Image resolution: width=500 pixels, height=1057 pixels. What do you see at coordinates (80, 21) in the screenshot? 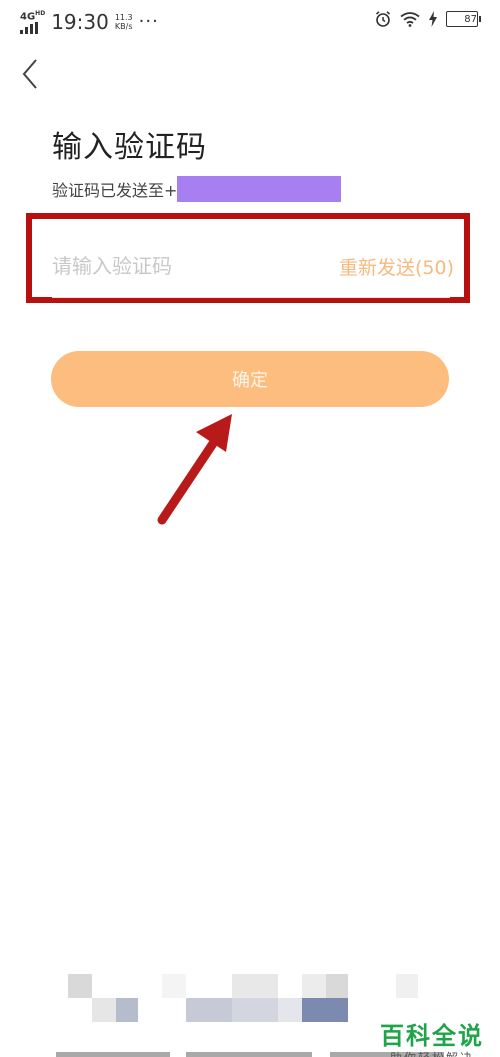
I see `status-time: 19:30` at bounding box center [80, 21].